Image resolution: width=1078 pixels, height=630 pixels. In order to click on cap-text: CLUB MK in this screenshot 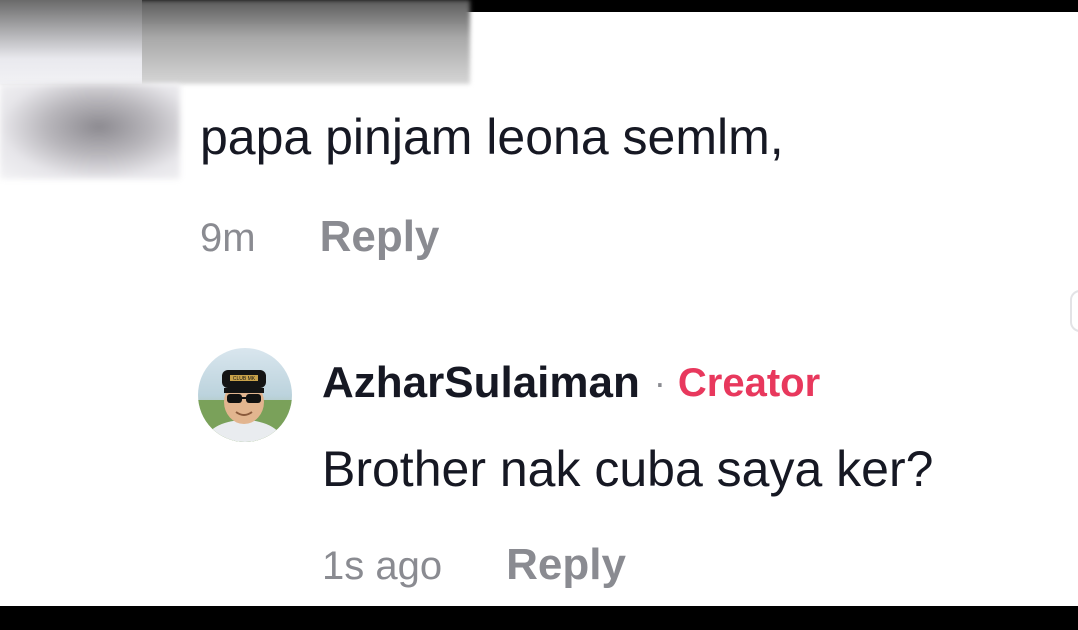, I will do `click(244, 379)`.